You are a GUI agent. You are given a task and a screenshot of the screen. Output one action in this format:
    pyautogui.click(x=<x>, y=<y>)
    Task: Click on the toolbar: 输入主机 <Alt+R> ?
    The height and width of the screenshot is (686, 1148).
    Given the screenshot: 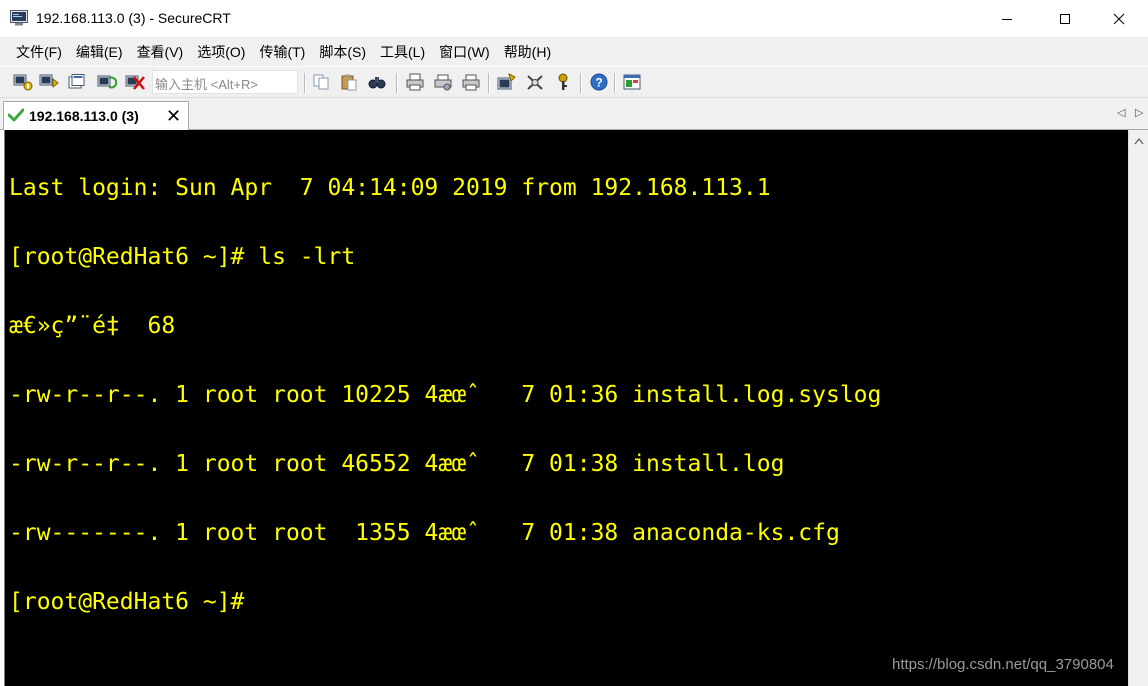 What is the action you would take?
    pyautogui.click(x=574, y=82)
    